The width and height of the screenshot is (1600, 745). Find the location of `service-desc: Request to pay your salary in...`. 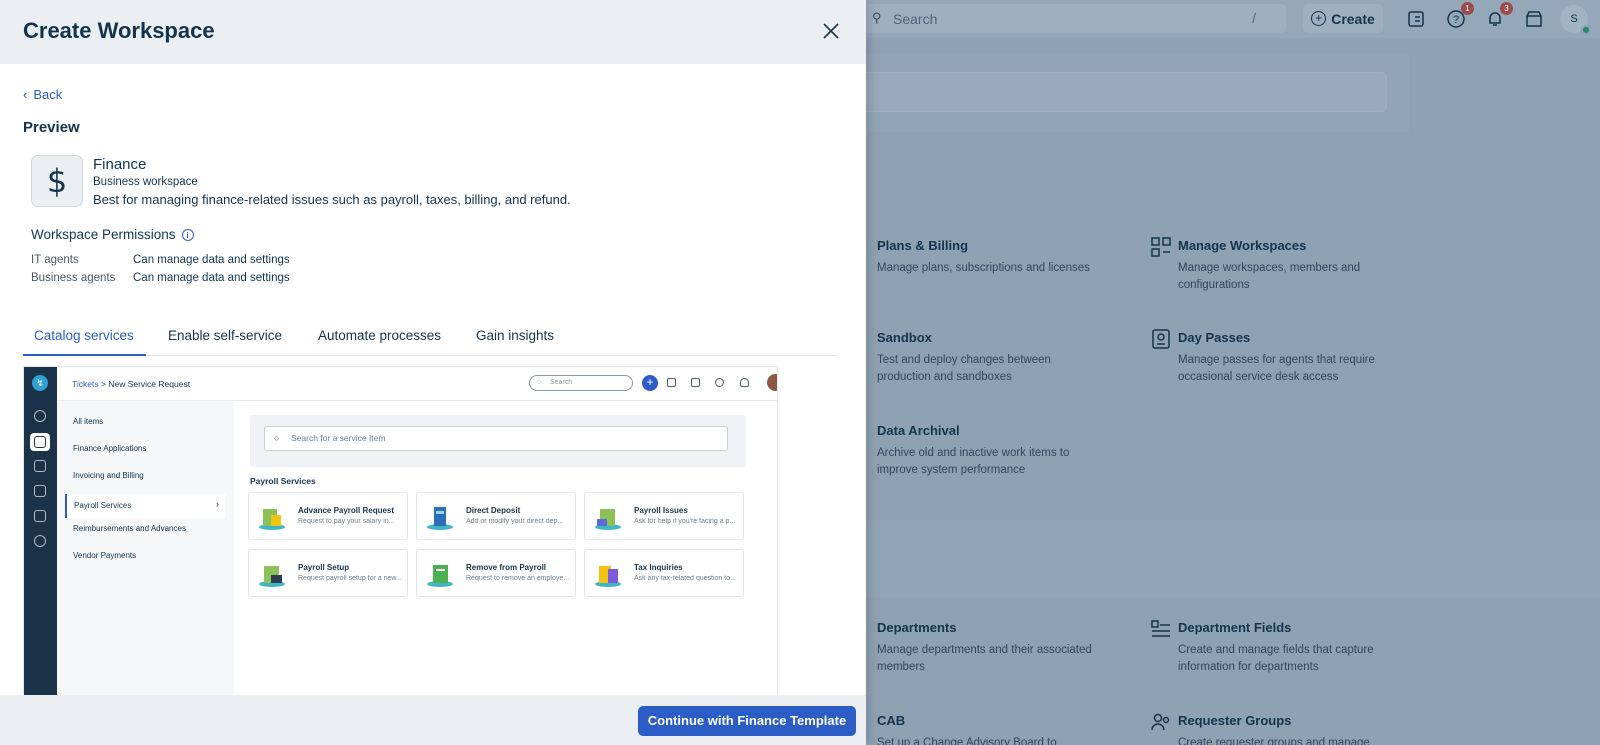

service-desc: Request to pay your salary in... is located at coordinates (346, 521).